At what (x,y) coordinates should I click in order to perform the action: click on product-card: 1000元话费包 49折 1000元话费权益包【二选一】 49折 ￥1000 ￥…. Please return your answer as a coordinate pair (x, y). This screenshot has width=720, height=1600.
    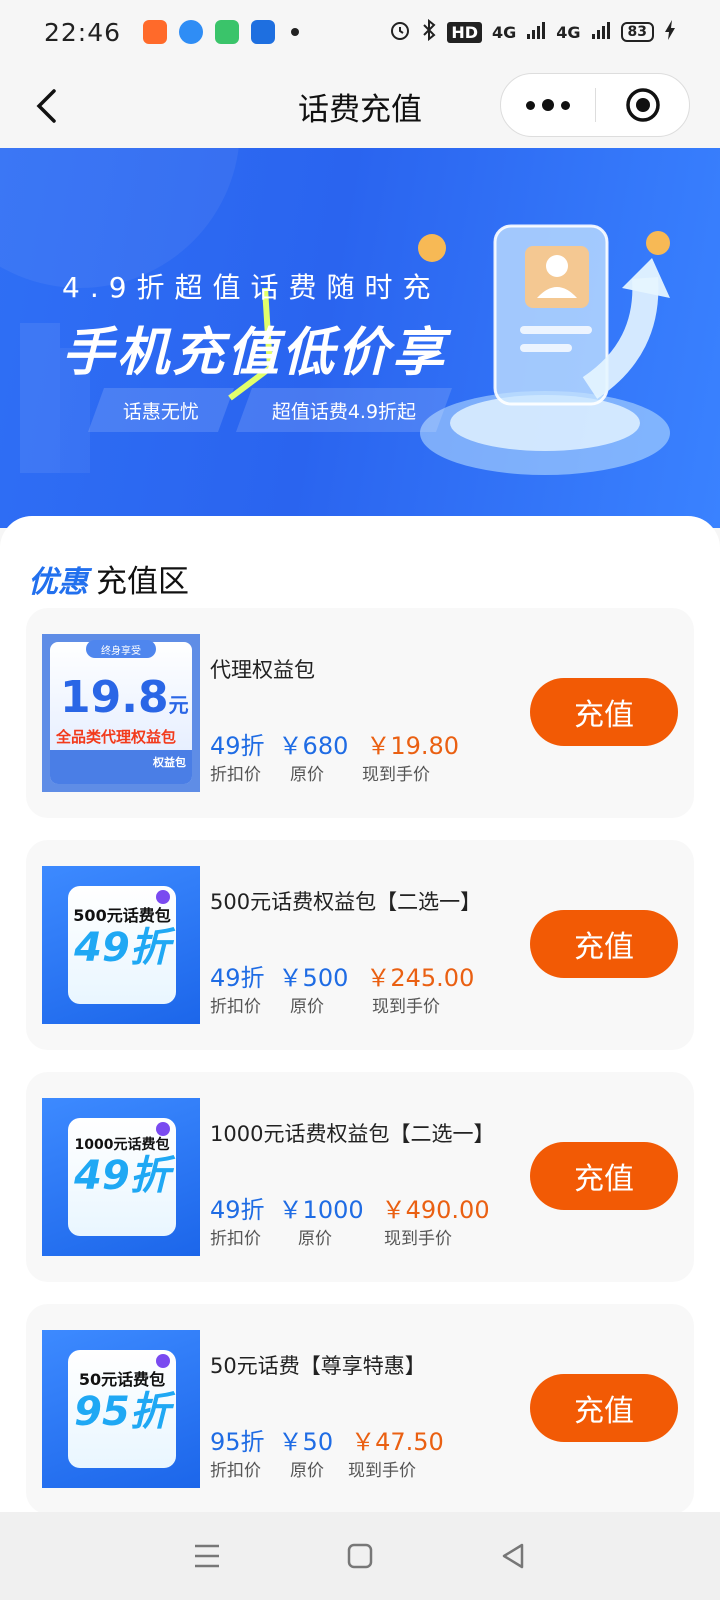
    Looking at the image, I should click on (360, 1177).